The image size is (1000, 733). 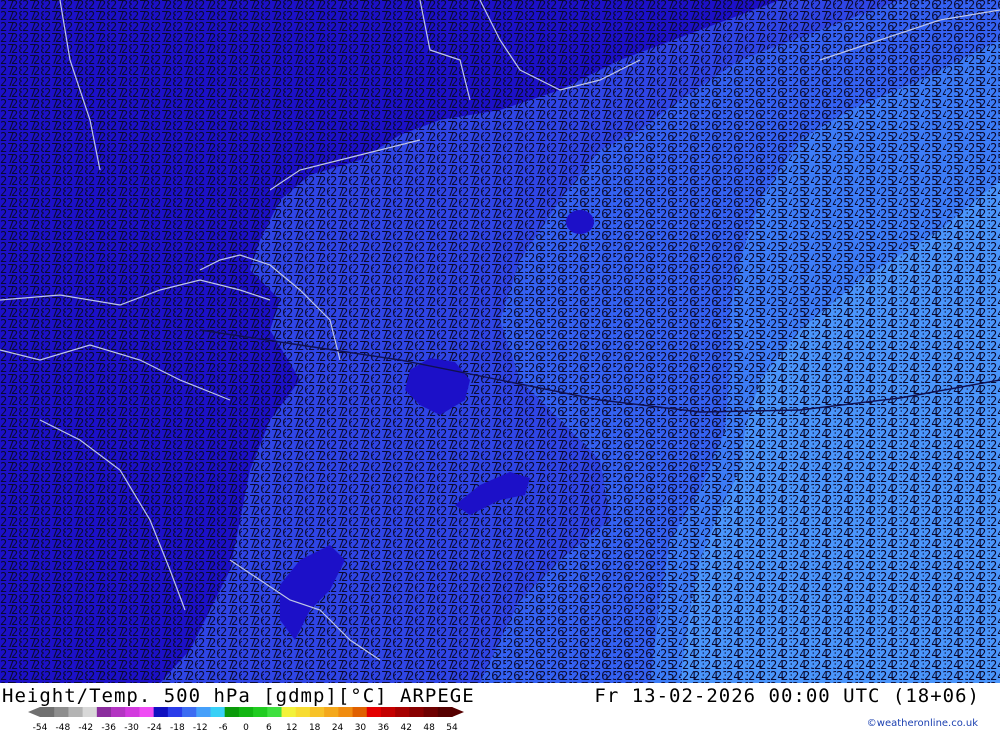 I want to click on scale-tick-label: 30, so click(x=361, y=728).